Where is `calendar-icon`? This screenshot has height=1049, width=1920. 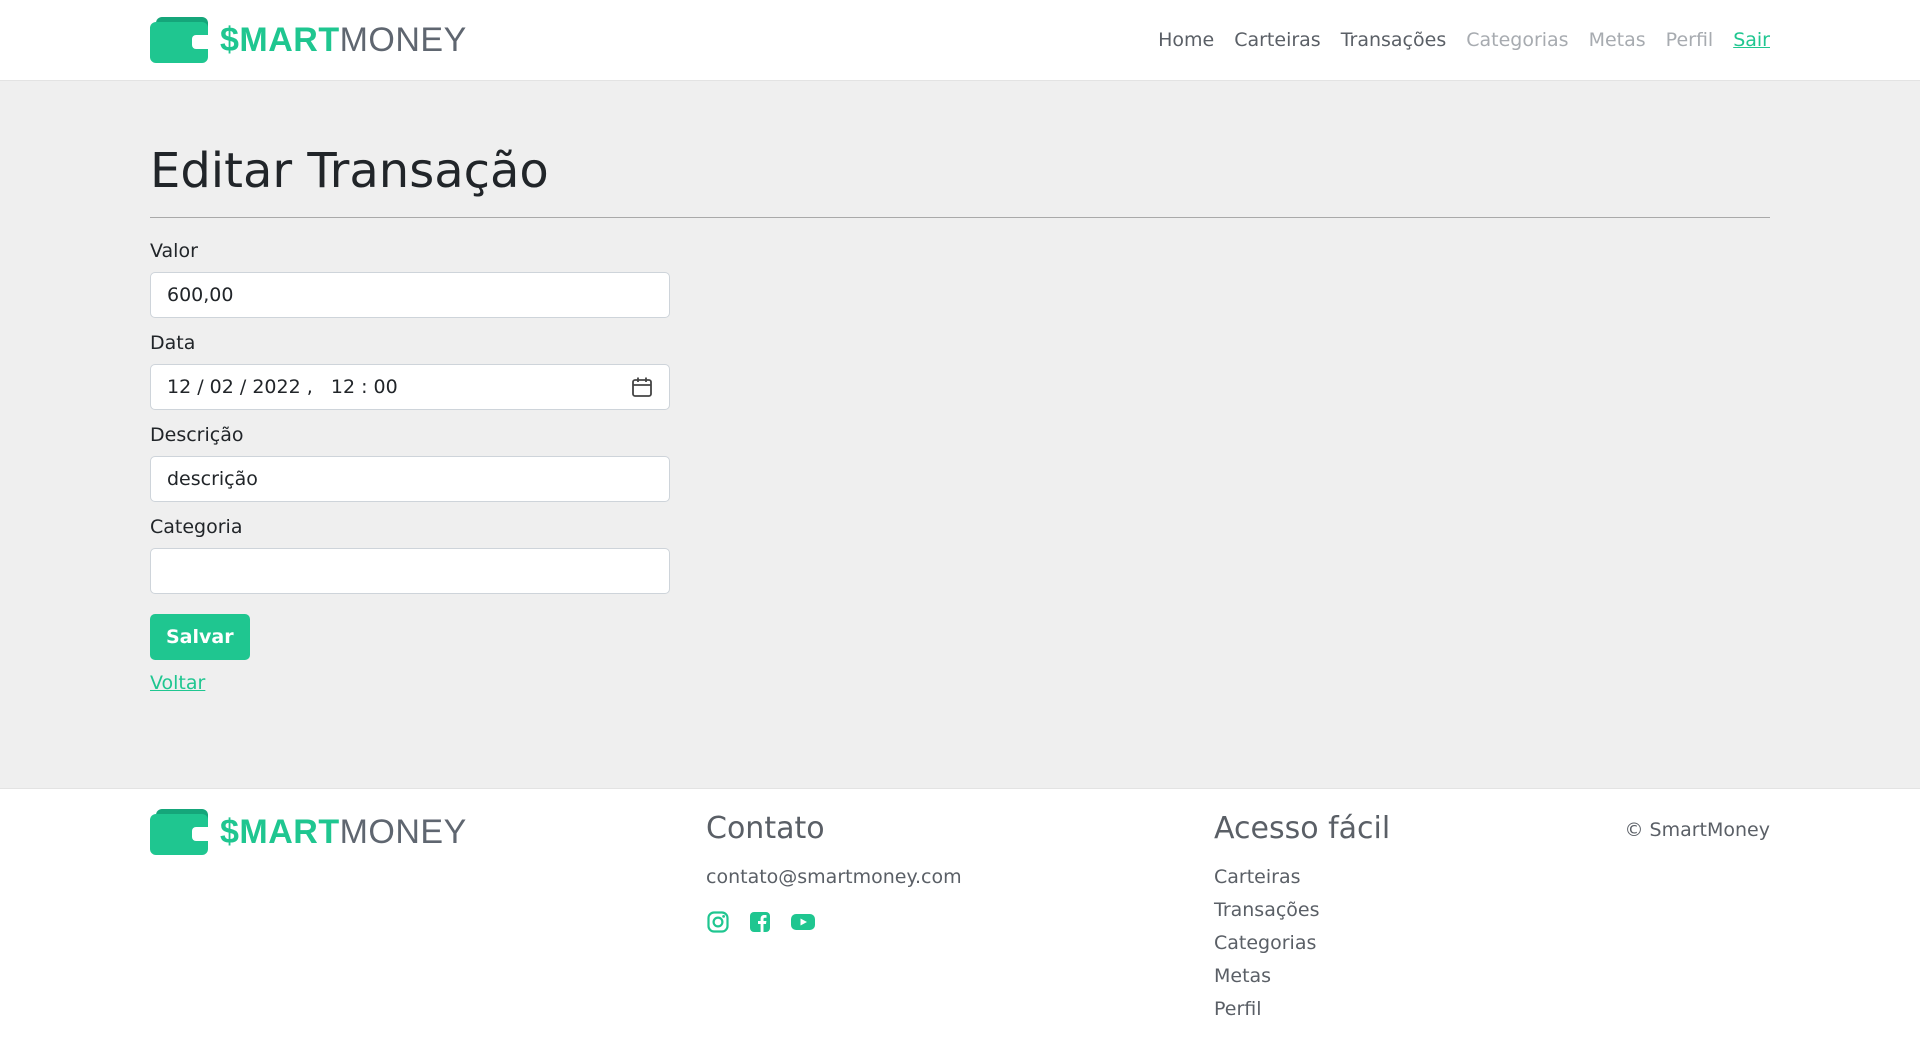
calendar-icon is located at coordinates (642, 387).